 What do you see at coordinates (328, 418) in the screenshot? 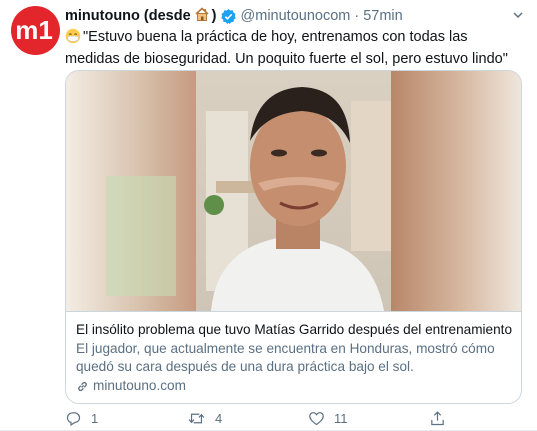
I see `like-button: 11` at bounding box center [328, 418].